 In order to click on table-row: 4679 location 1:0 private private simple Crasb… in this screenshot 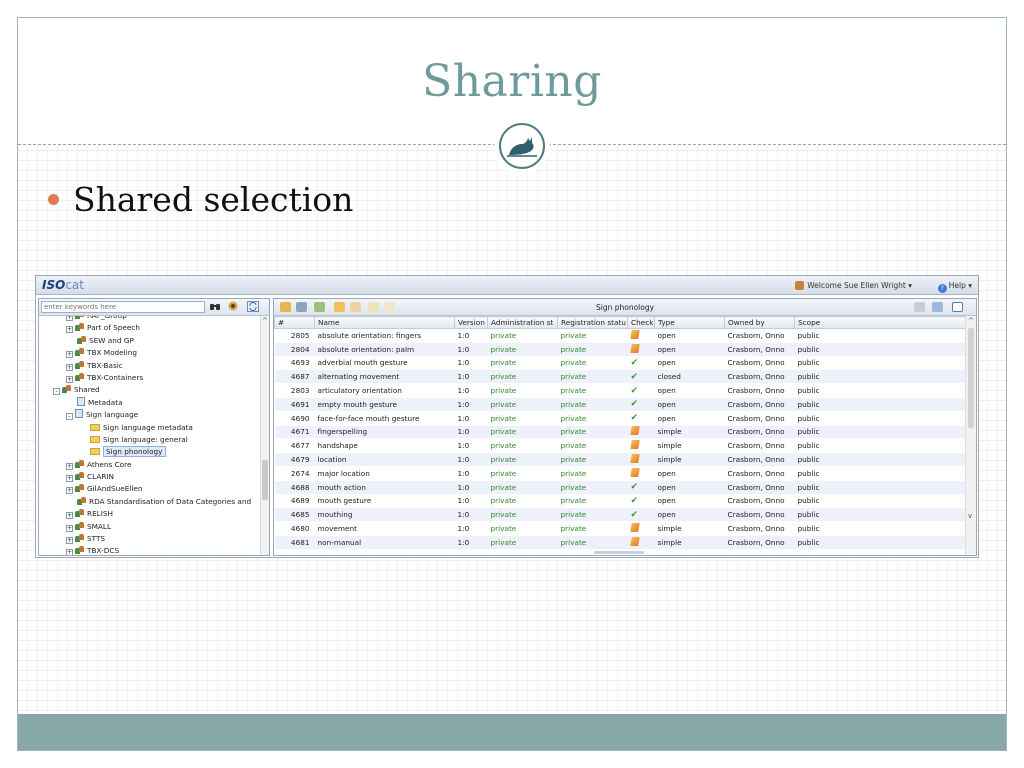, I will do `click(620, 459)`.